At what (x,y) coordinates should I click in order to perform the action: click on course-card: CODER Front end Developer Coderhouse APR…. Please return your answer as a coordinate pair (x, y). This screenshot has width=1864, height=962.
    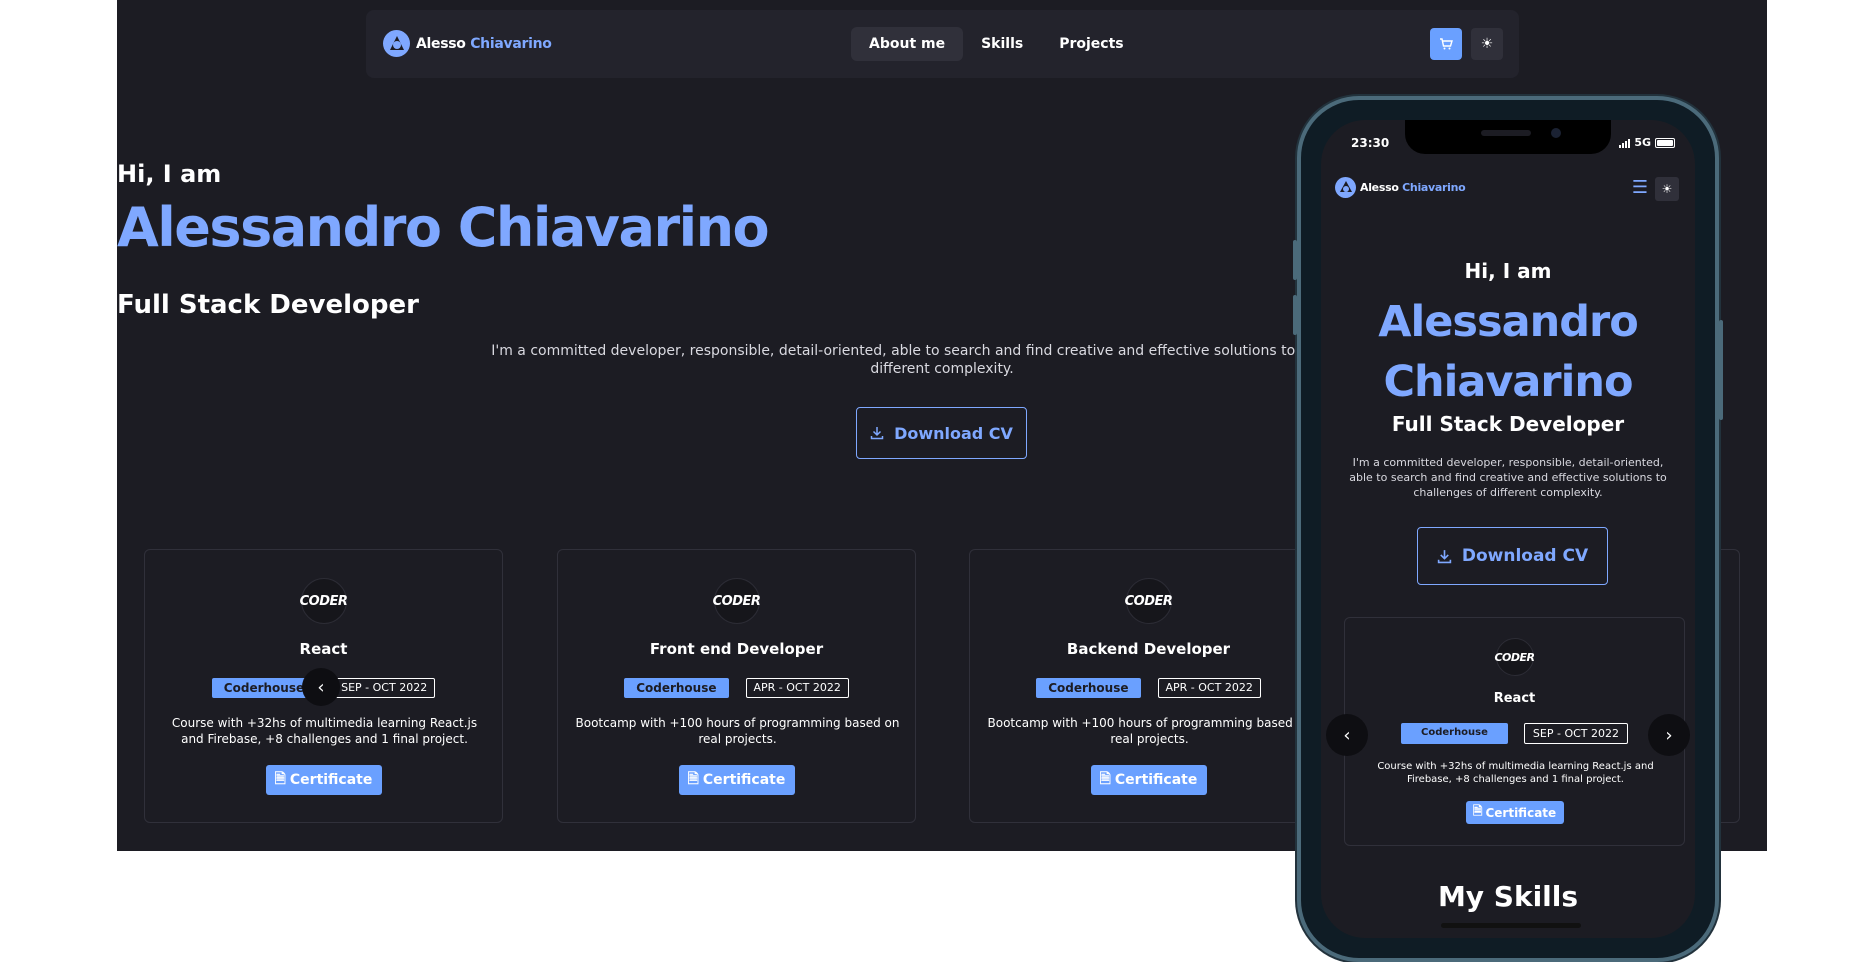
    Looking at the image, I should click on (736, 686).